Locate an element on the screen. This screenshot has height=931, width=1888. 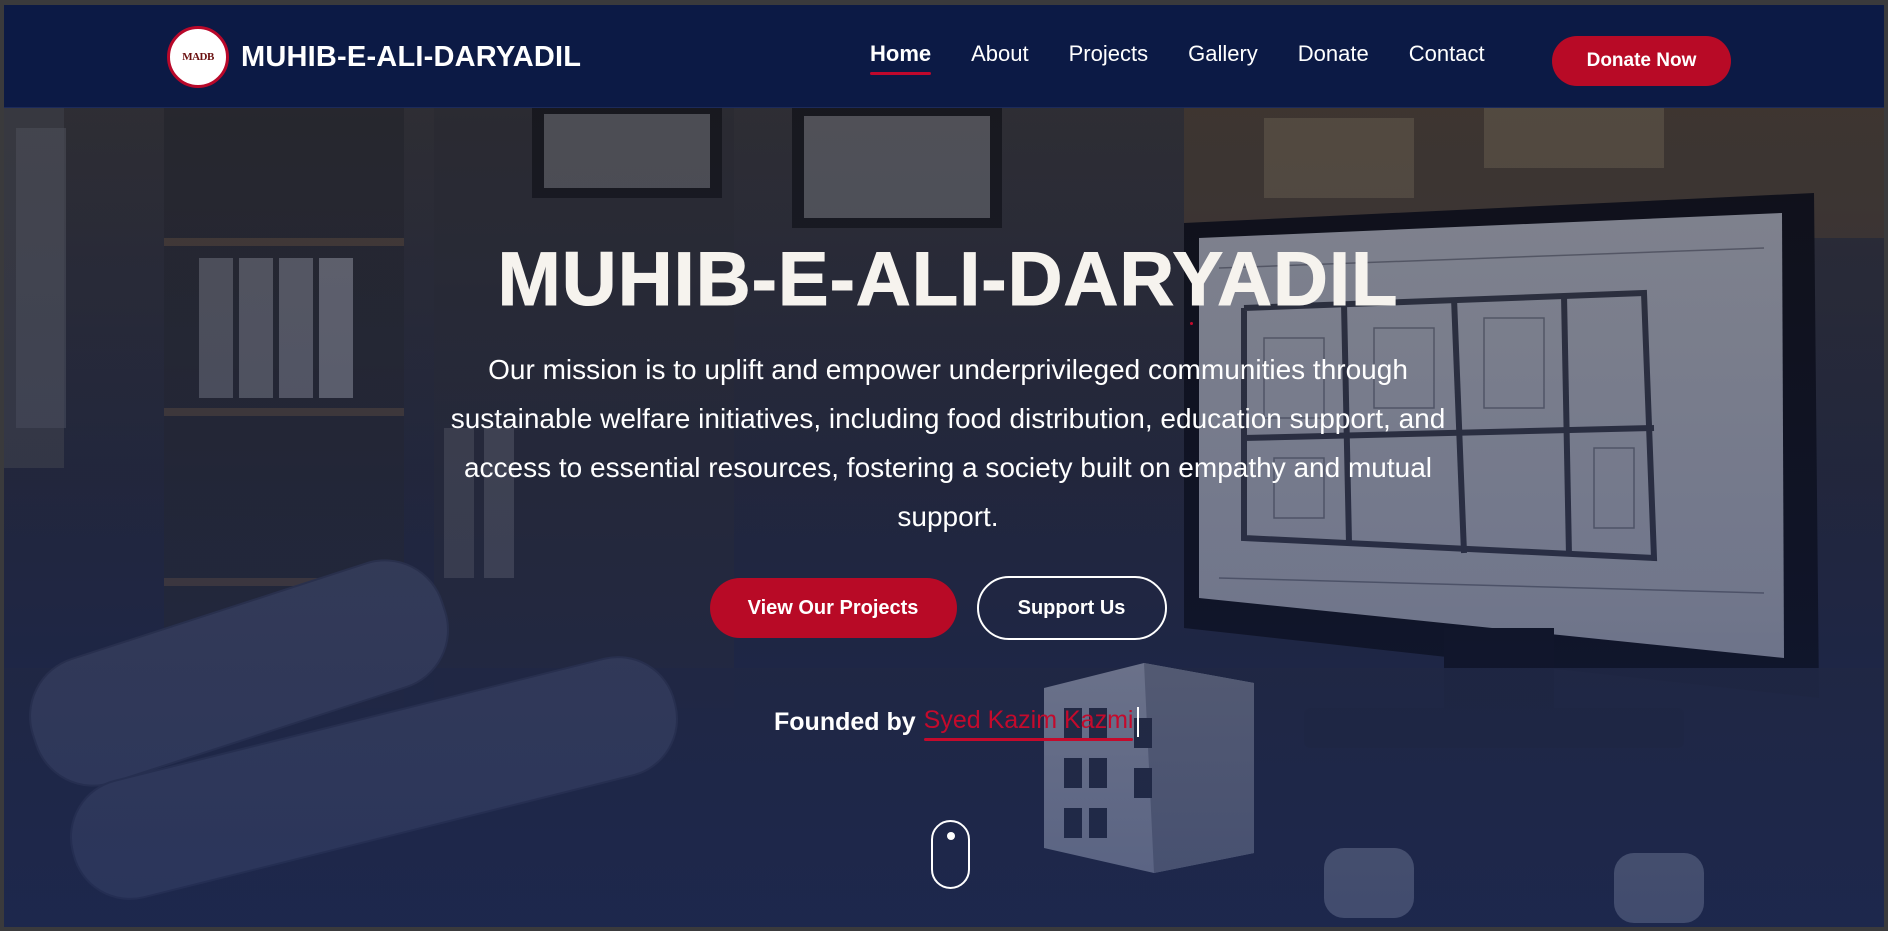
mouse-scroll-icon is located at coordinates (950, 854).